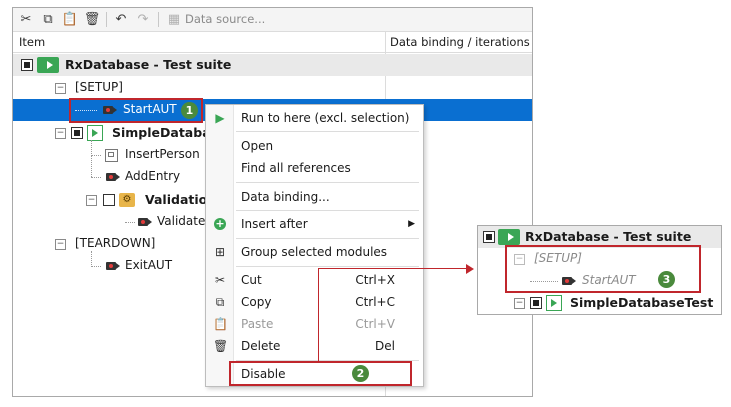 The width and height of the screenshot is (731, 407). Describe the element at coordinates (642, 302) in the screenshot. I see `inset-simple-db-test-label: SimpleDatabaseTest` at that location.